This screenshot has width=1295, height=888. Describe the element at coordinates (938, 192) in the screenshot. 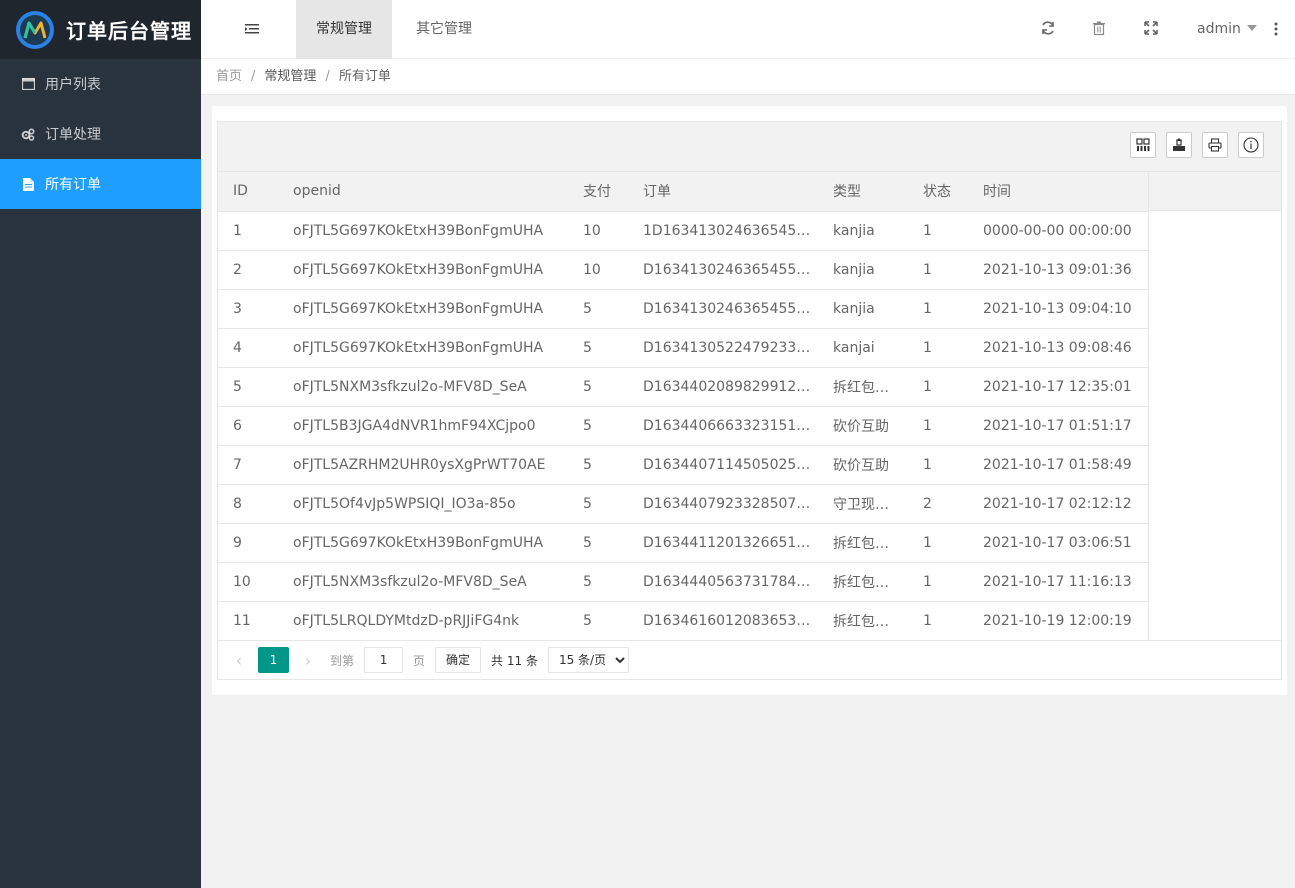

I see `column-header-status: 状态` at that location.